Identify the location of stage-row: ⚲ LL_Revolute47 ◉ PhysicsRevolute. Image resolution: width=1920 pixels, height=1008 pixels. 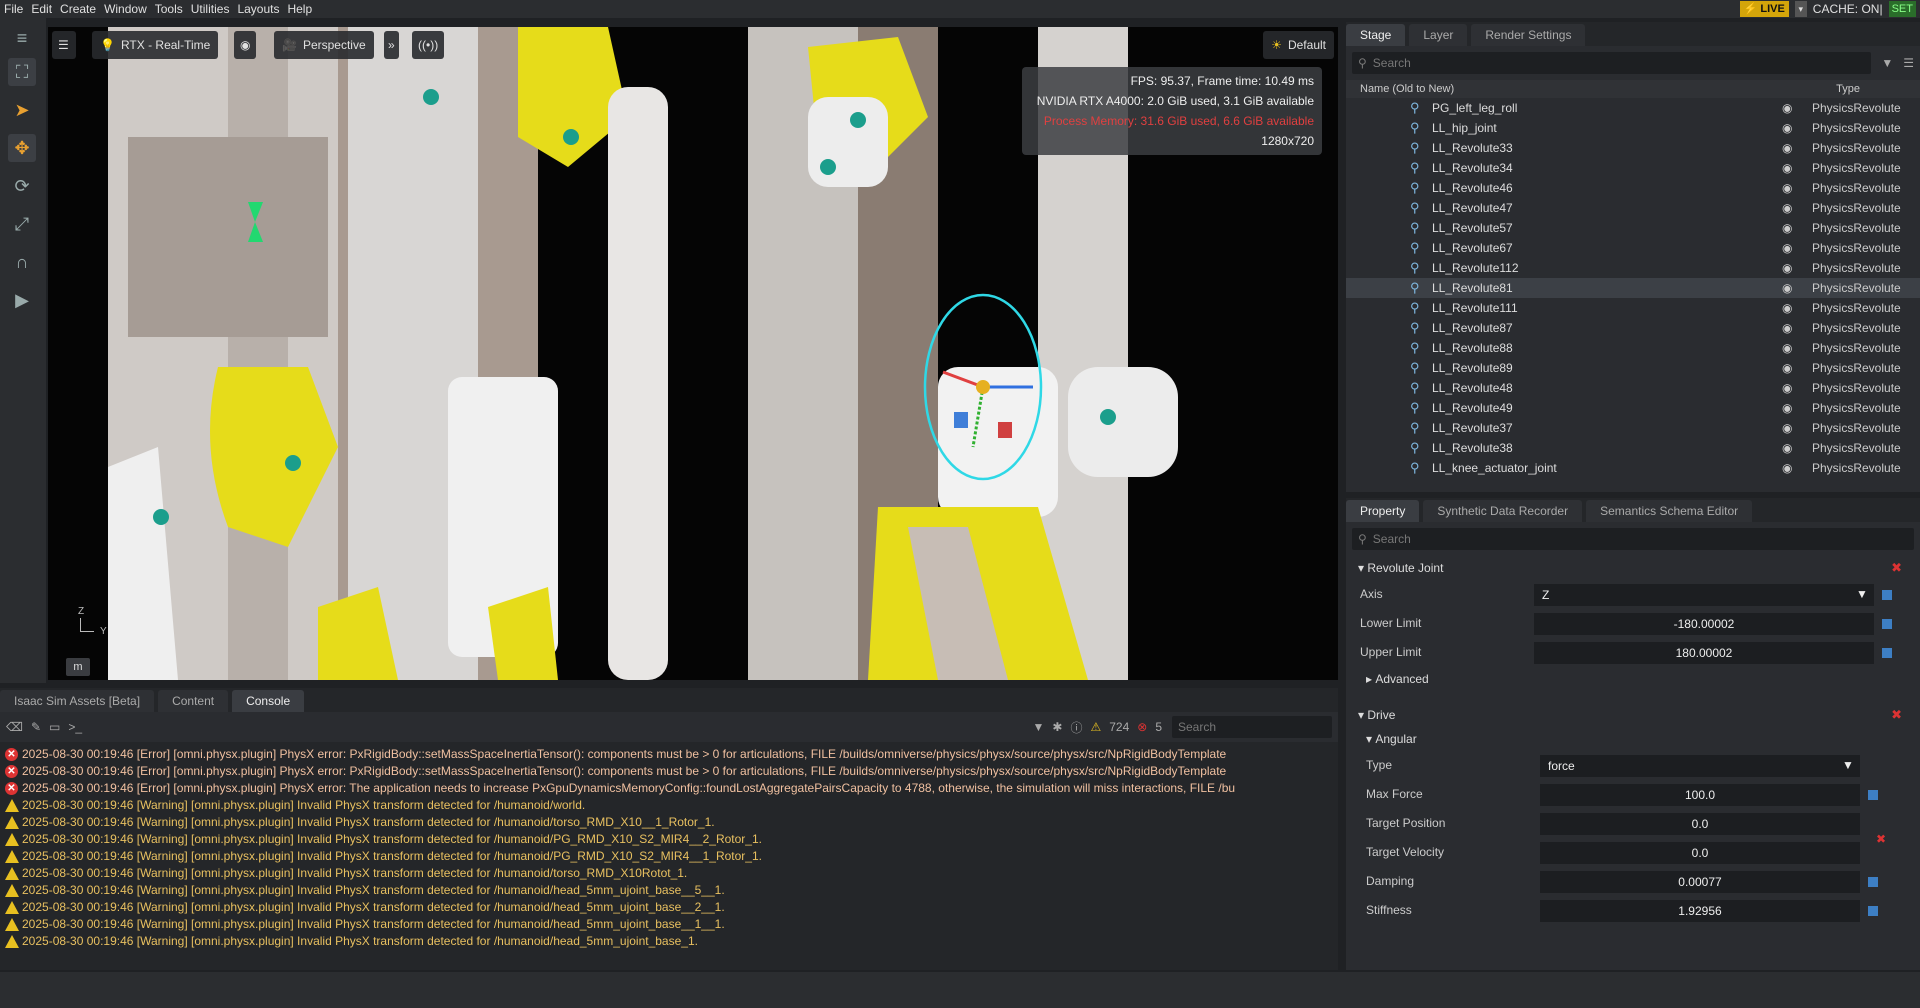
(1633, 208).